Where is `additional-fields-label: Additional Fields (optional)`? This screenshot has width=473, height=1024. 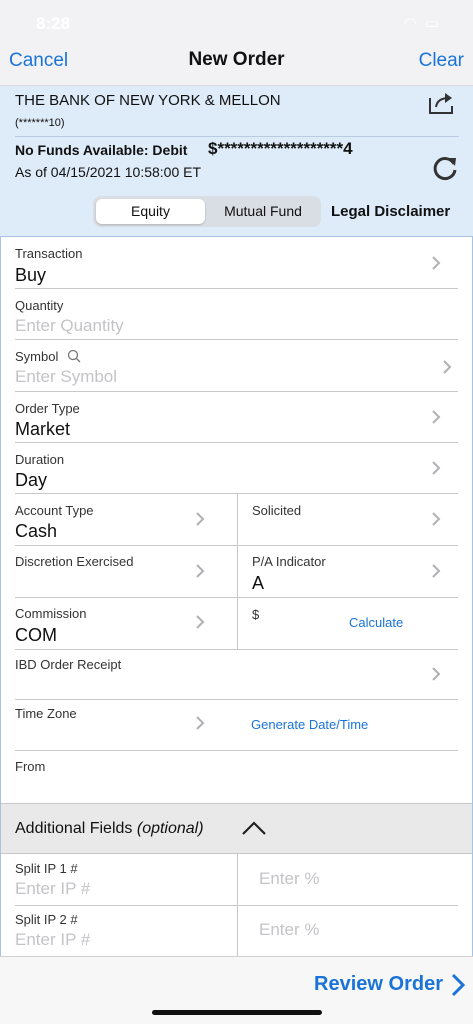
additional-fields-label: Additional Fields (optional) is located at coordinates (109, 829).